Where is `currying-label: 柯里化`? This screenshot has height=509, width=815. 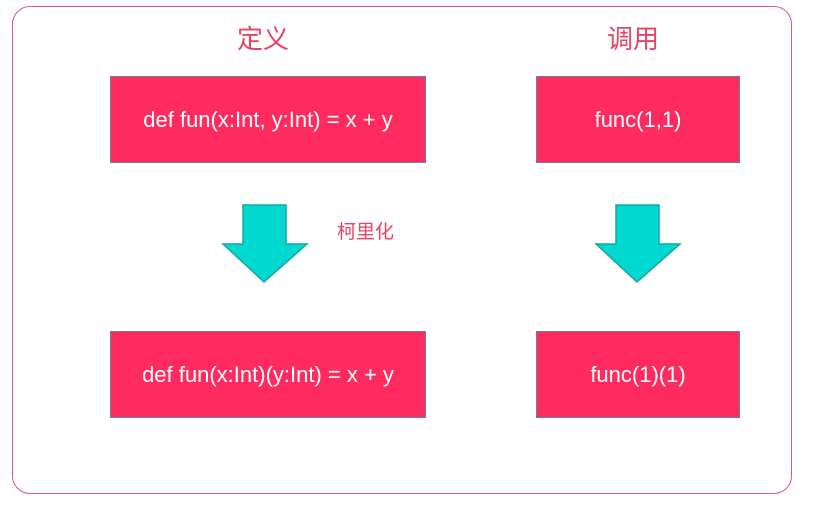 currying-label: 柯里化 is located at coordinates (366, 232).